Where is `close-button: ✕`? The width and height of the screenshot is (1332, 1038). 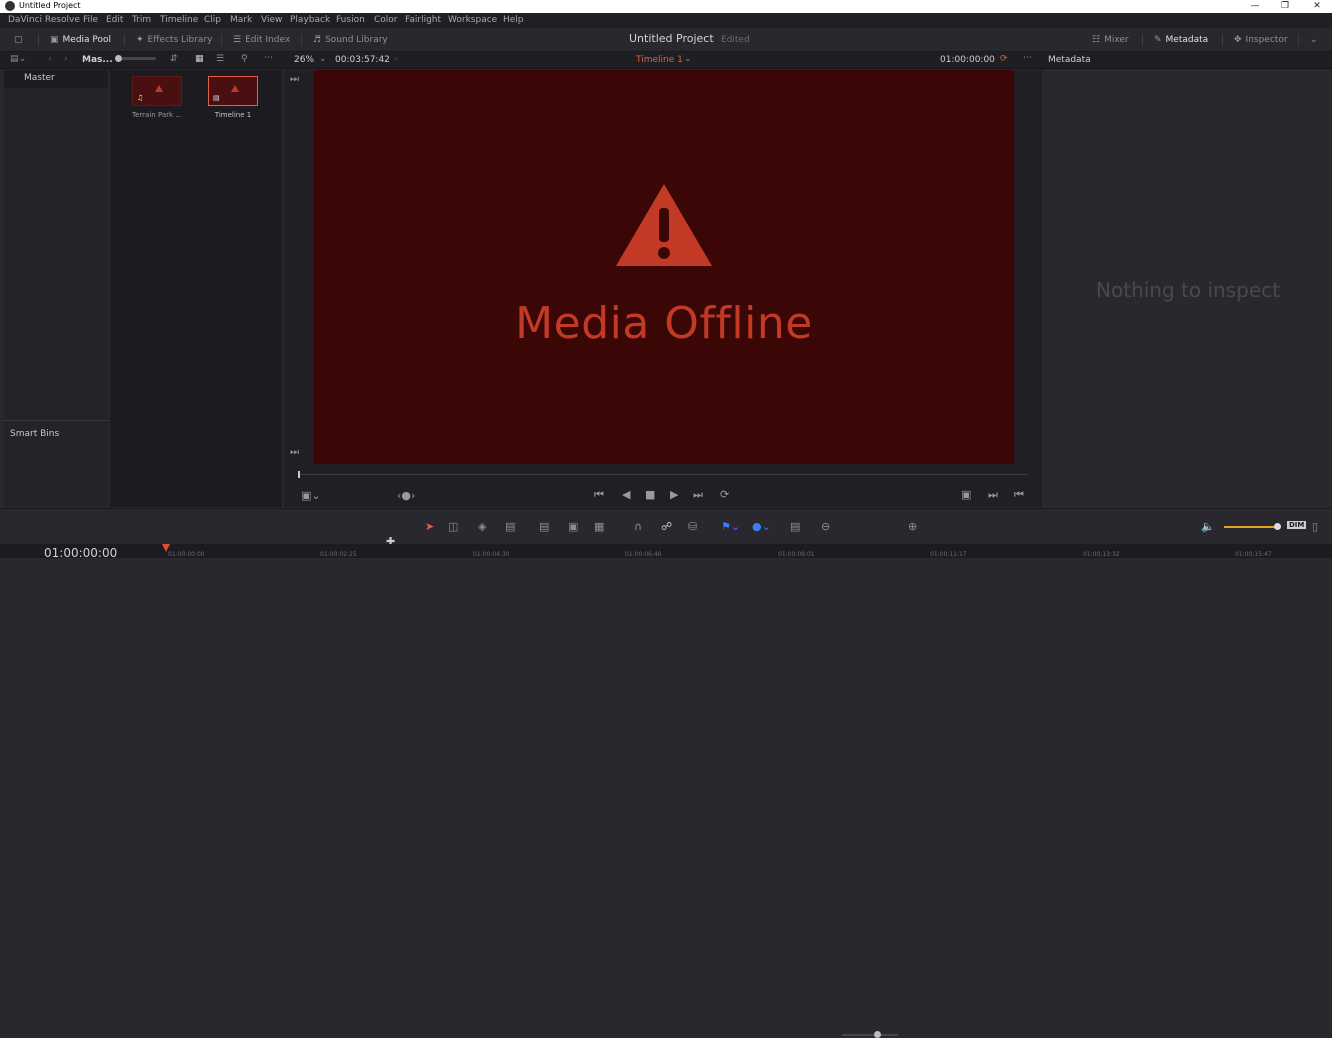 close-button: ✕ is located at coordinates (1317, 6).